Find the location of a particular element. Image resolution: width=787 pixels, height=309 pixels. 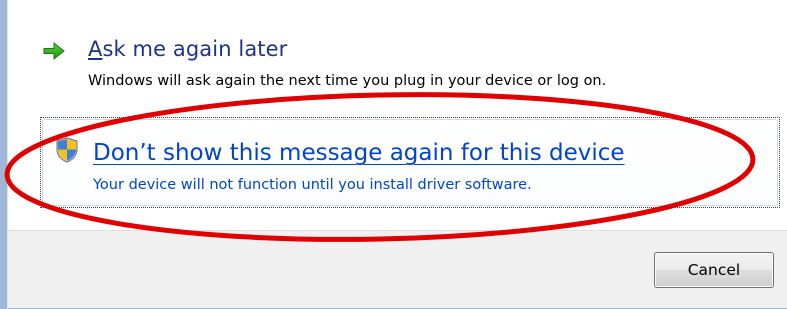

cancel-button: Cancel is located at coordinates (714, 270).